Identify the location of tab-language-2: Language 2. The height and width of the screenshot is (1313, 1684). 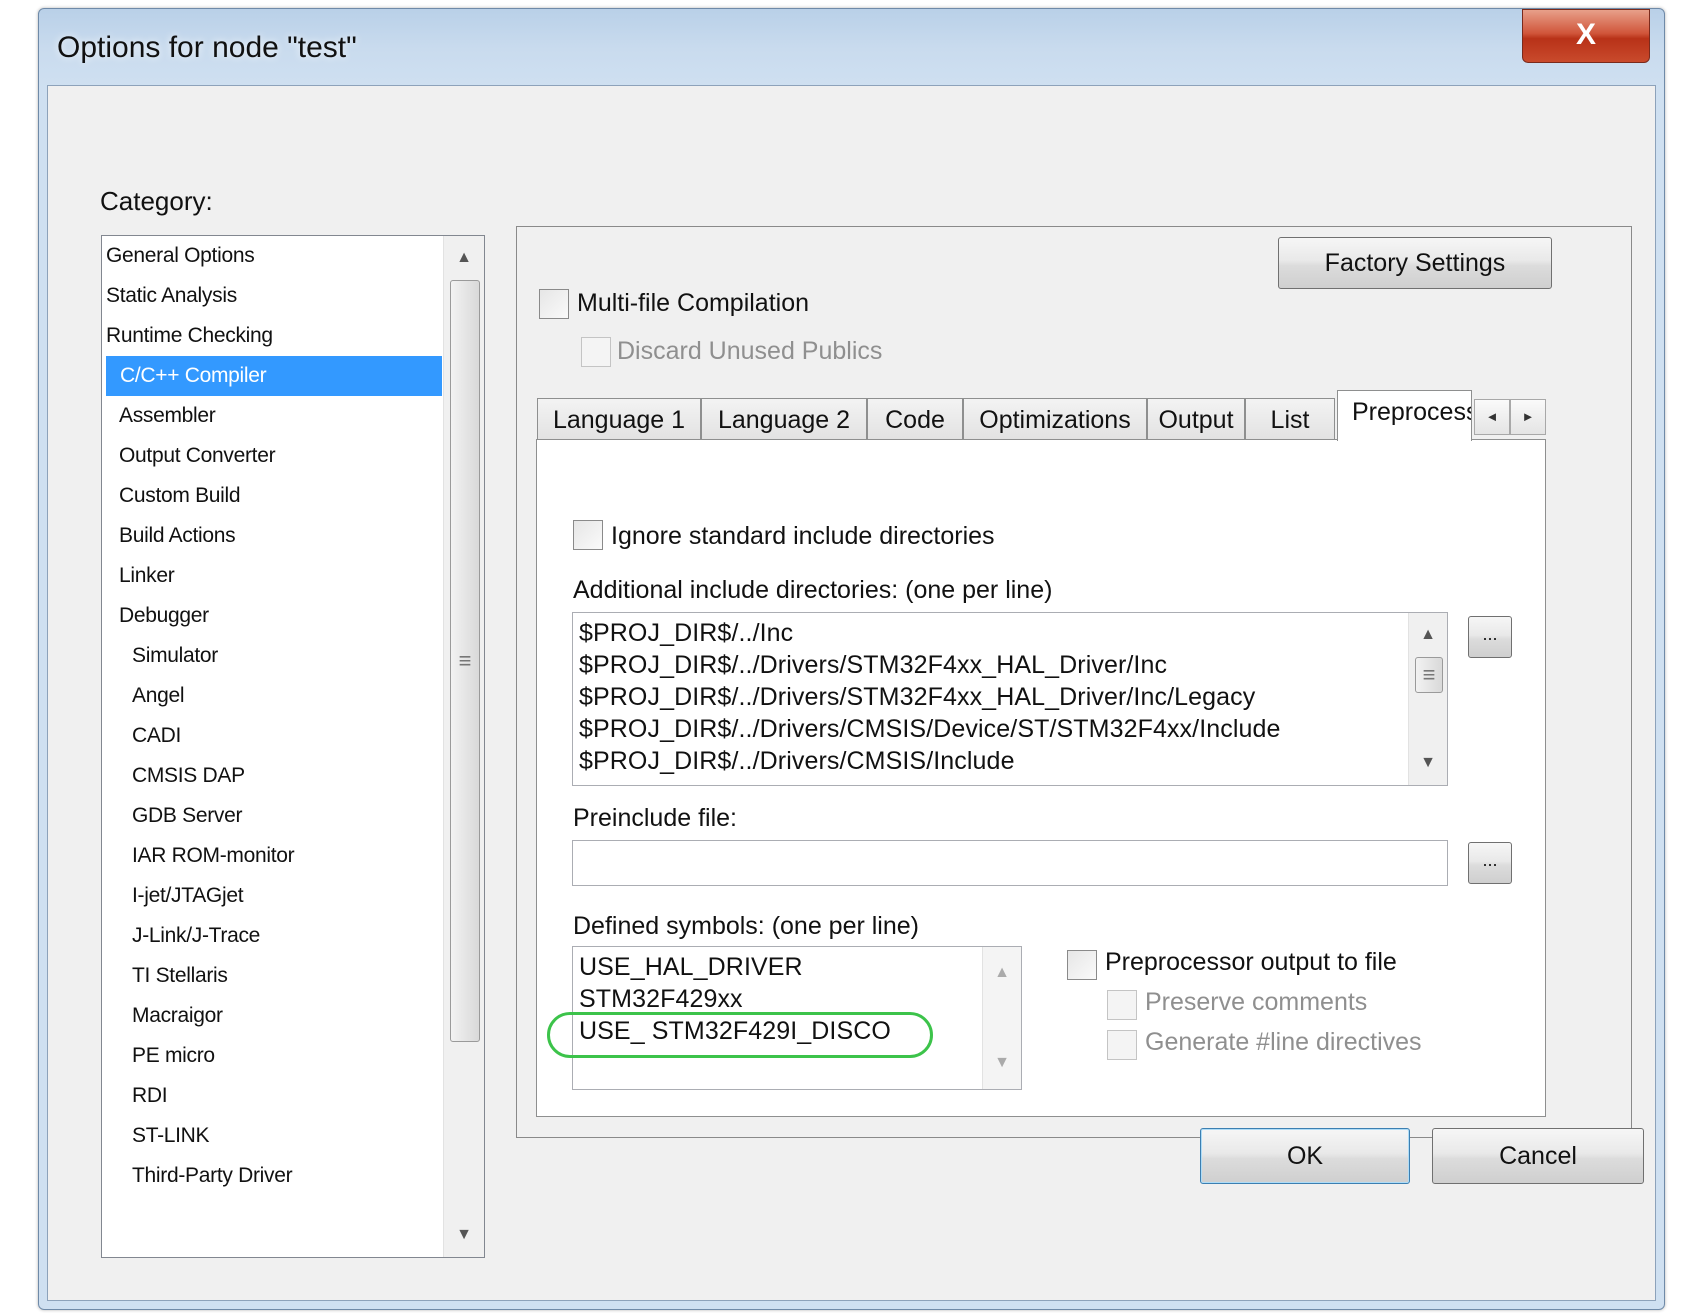
(784, 419).